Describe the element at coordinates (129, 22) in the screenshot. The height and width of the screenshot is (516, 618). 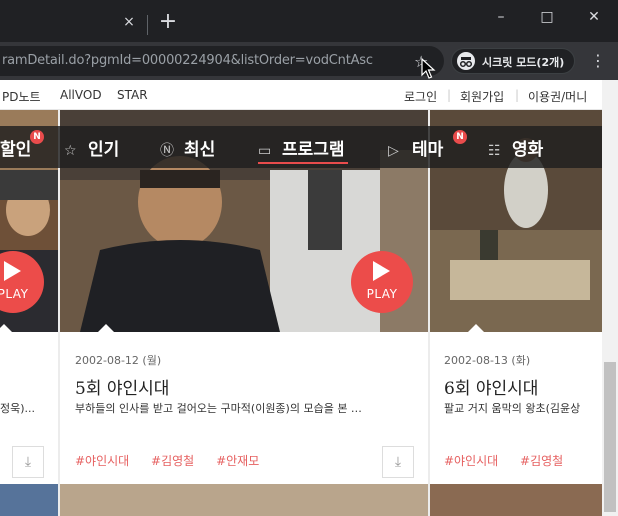
I see `tab-close-icon: ×` at that location.